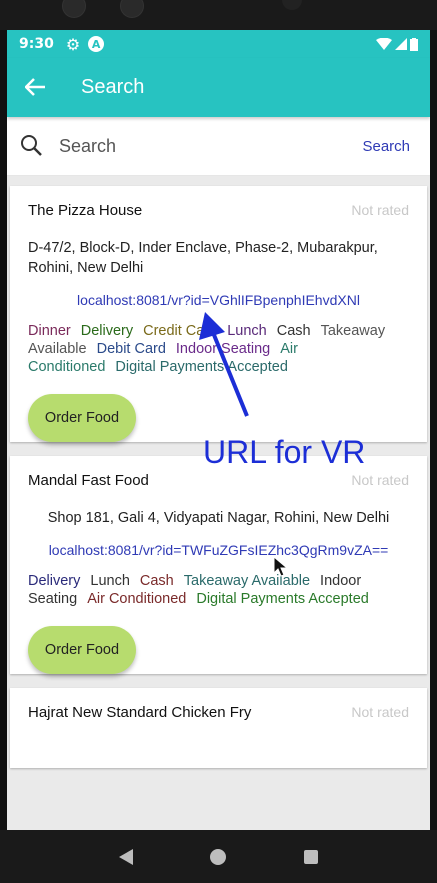 The image size is (437, 883). I want to click on status-time: 9:30, so click(36, 44).